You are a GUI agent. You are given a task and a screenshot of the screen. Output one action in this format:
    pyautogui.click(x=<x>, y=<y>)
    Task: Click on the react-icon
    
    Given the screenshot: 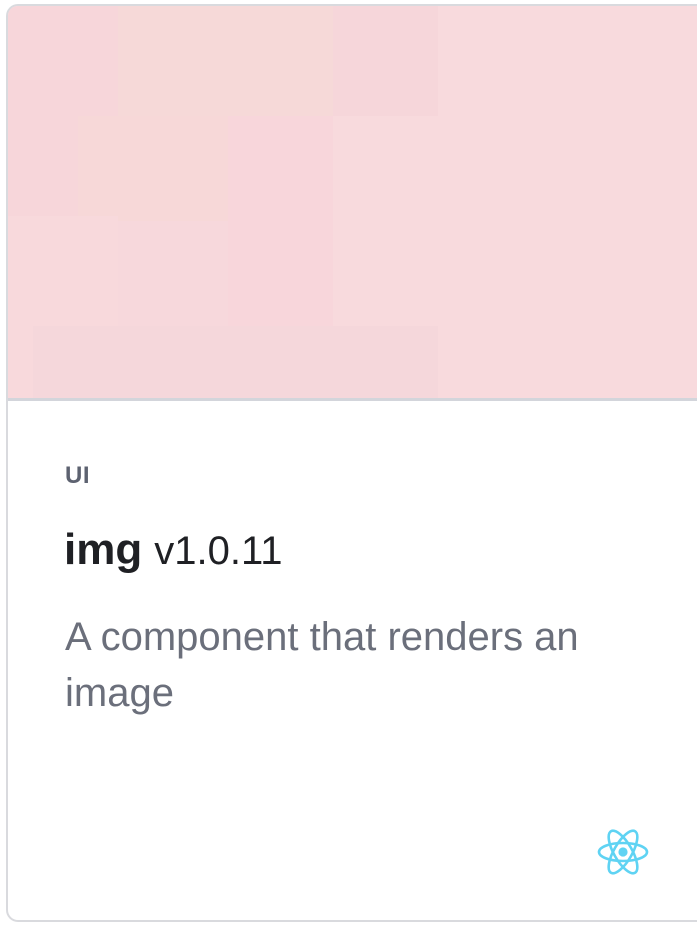 What is the action you would take?
    pyautogui.click(x=623, y=852)
    